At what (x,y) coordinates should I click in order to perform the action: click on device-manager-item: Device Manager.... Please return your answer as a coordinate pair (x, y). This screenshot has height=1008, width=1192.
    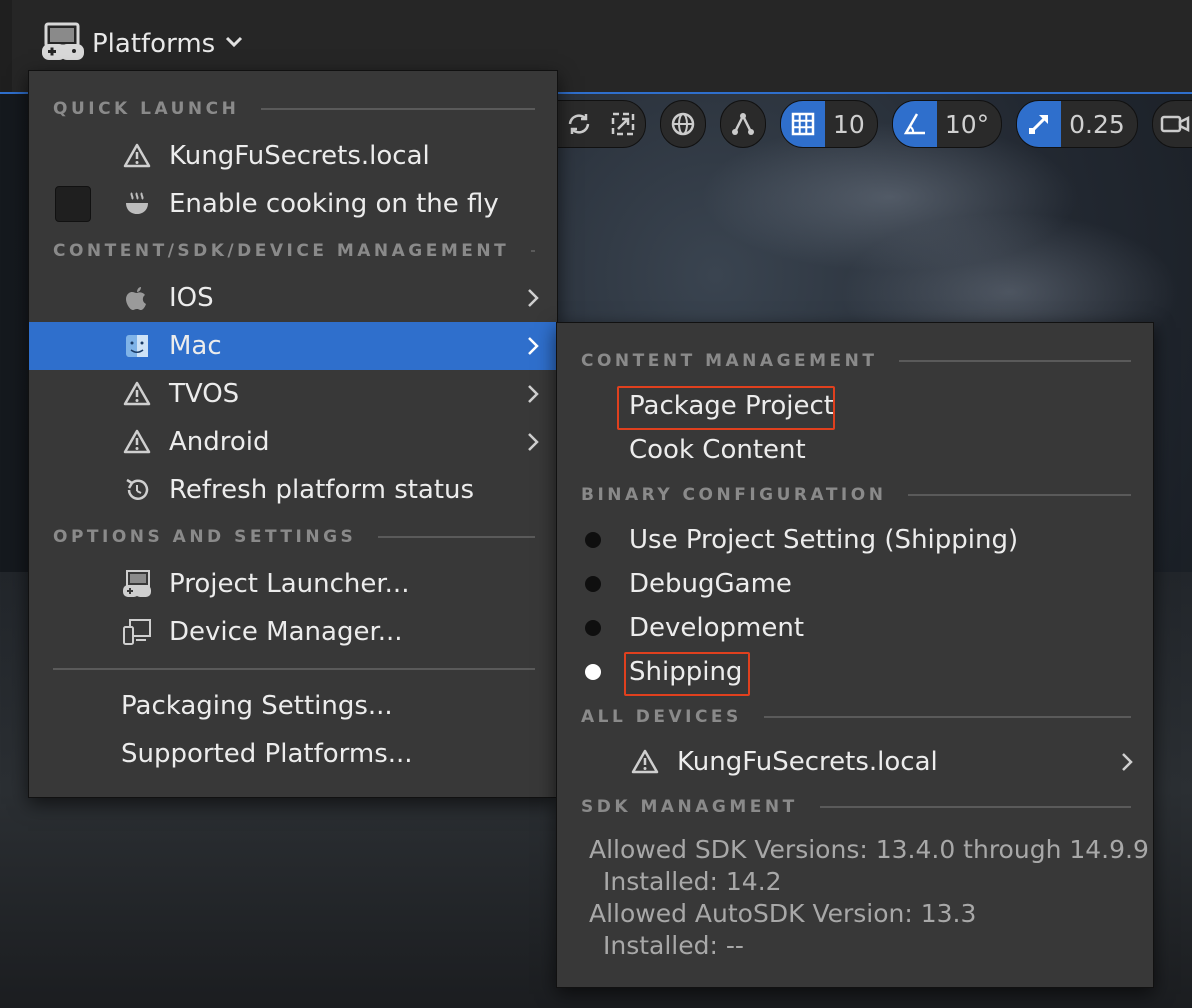
    Looking at the image, I should click on (293, 632).